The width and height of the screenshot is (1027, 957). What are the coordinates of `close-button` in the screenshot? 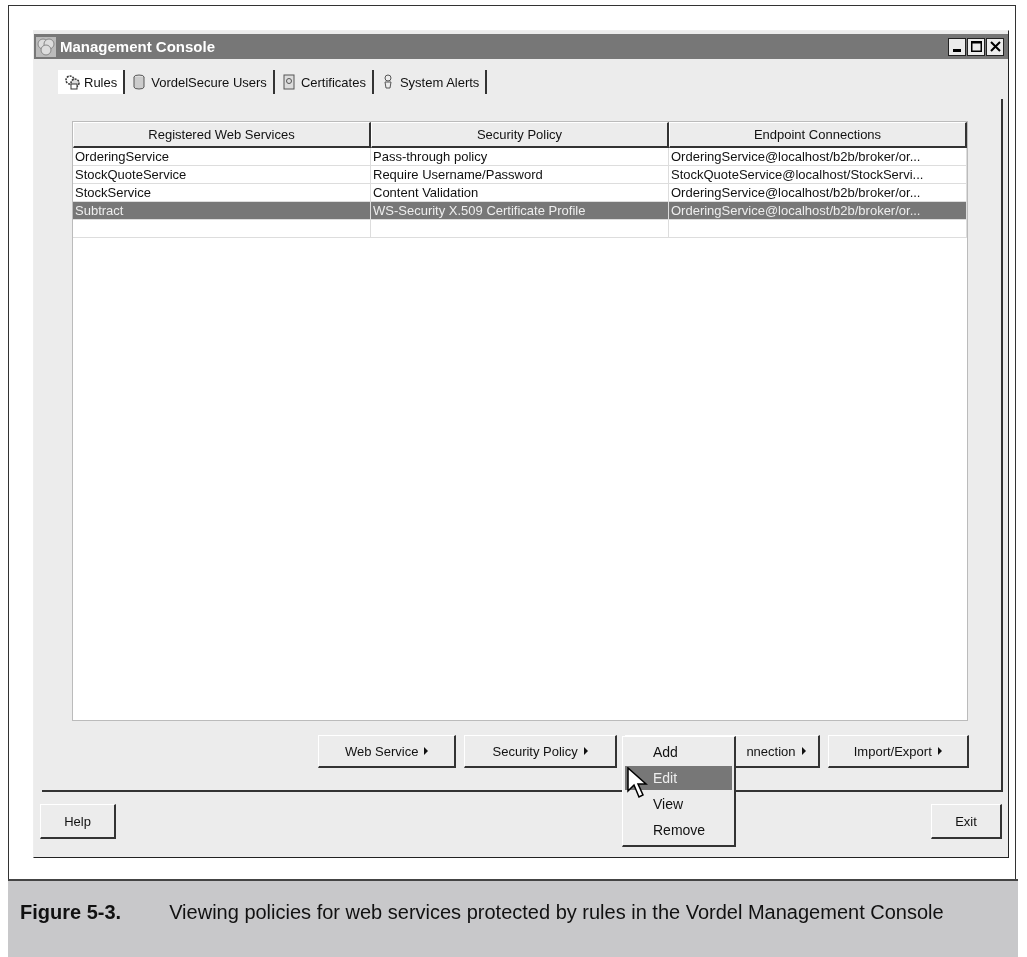 It's located at (995, 46).